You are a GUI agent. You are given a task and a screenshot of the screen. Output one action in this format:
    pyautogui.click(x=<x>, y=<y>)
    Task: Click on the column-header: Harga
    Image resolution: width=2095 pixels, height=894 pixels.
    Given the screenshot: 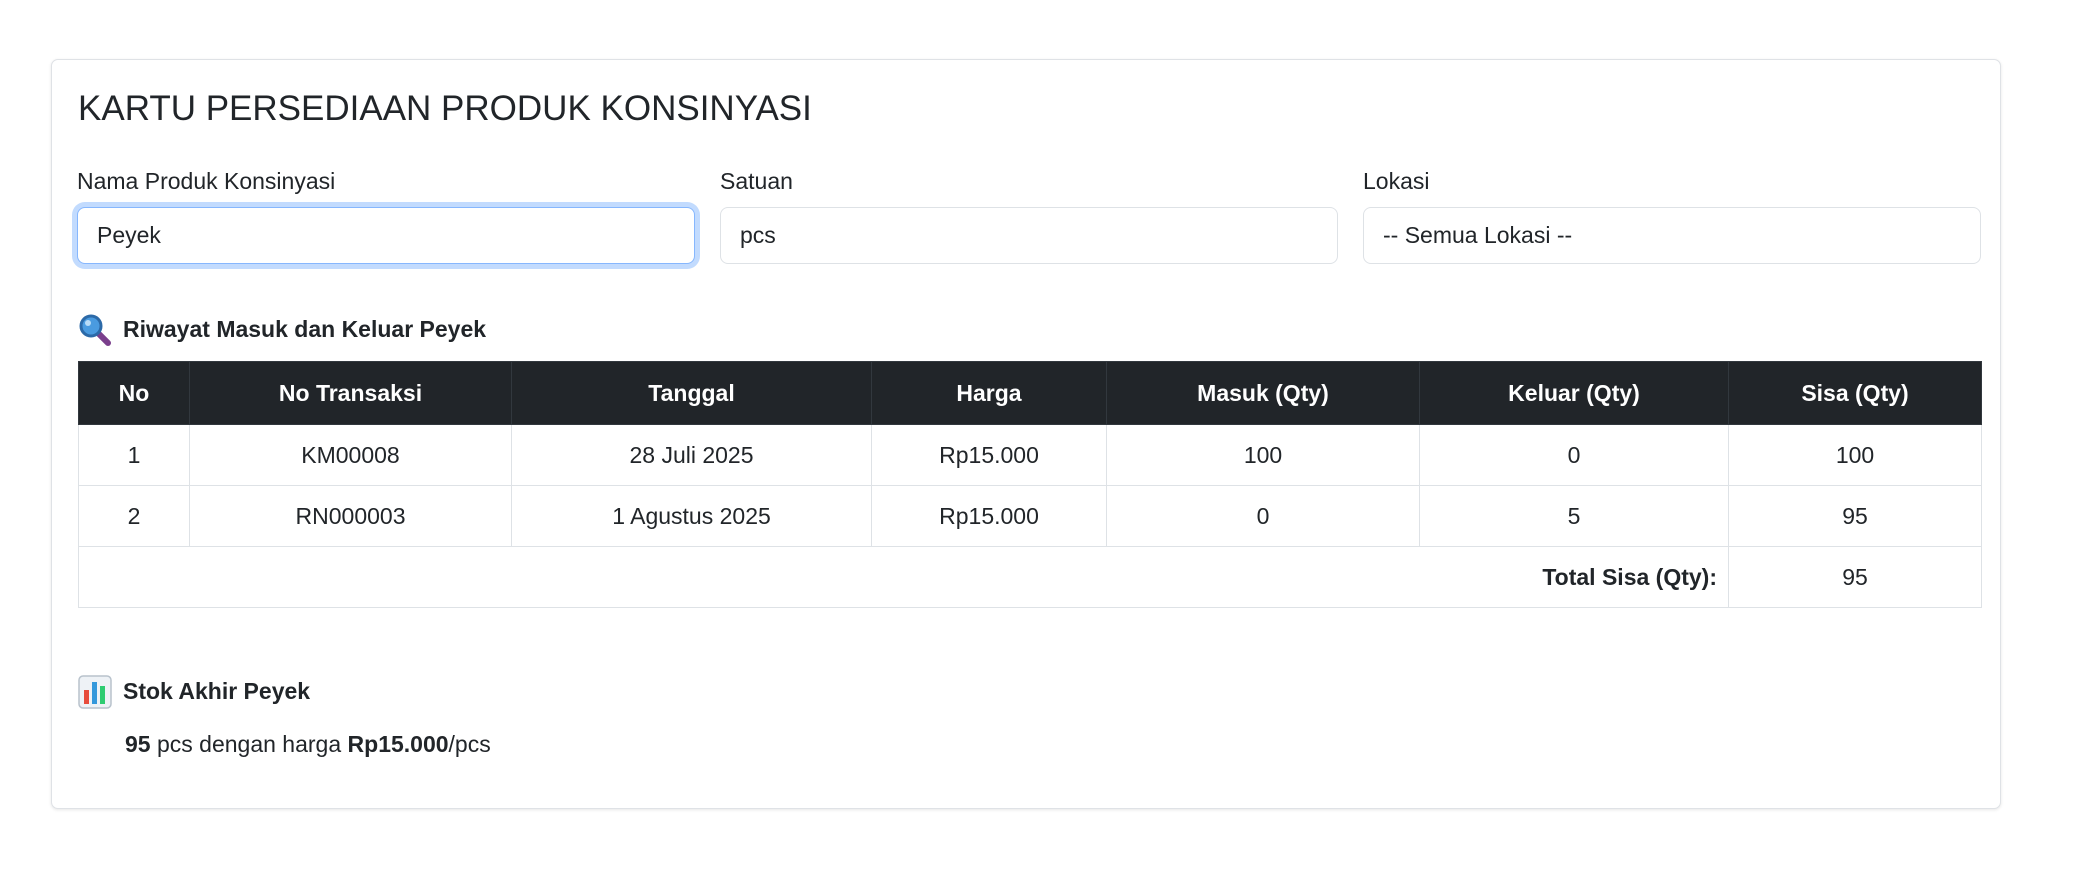 What is the action you would take?
    pyautogui.click(x=989, y=393)
    